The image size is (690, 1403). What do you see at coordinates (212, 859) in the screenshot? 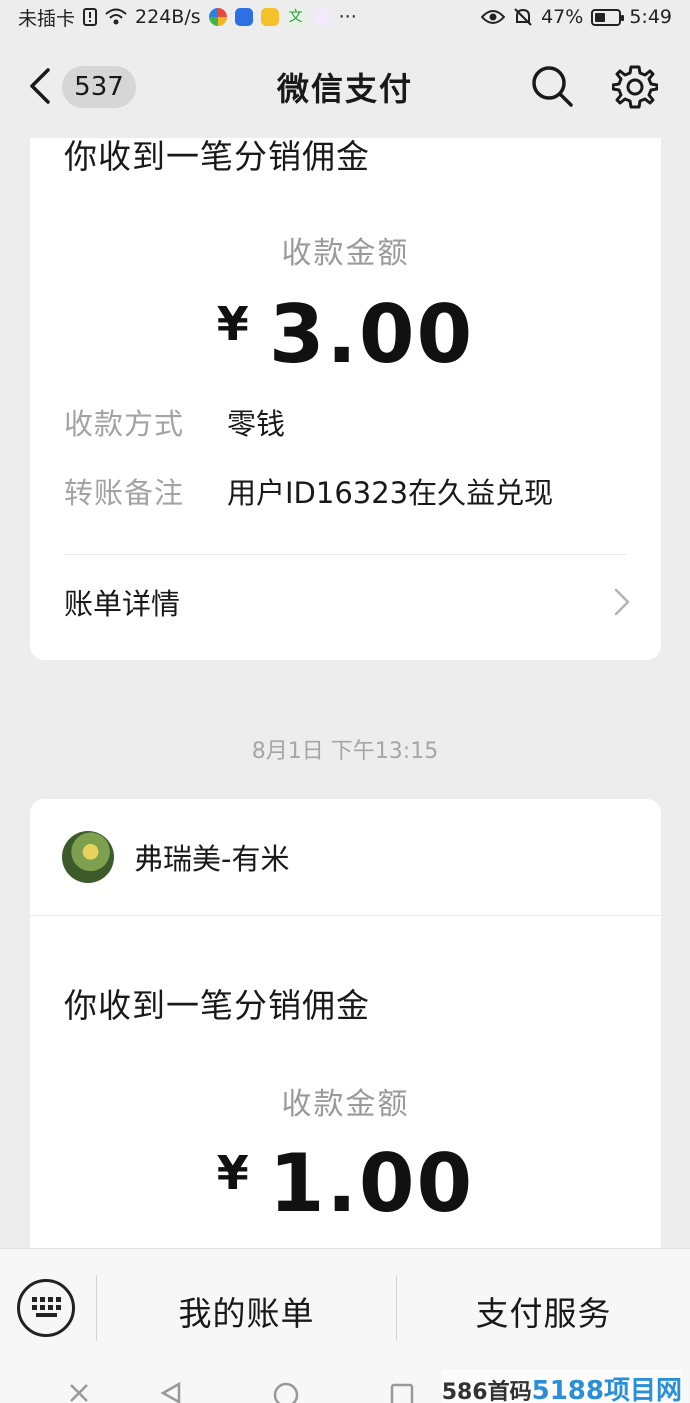
I see `sender-name: 弗瑞美-有米` at bounding box center [212, 859].